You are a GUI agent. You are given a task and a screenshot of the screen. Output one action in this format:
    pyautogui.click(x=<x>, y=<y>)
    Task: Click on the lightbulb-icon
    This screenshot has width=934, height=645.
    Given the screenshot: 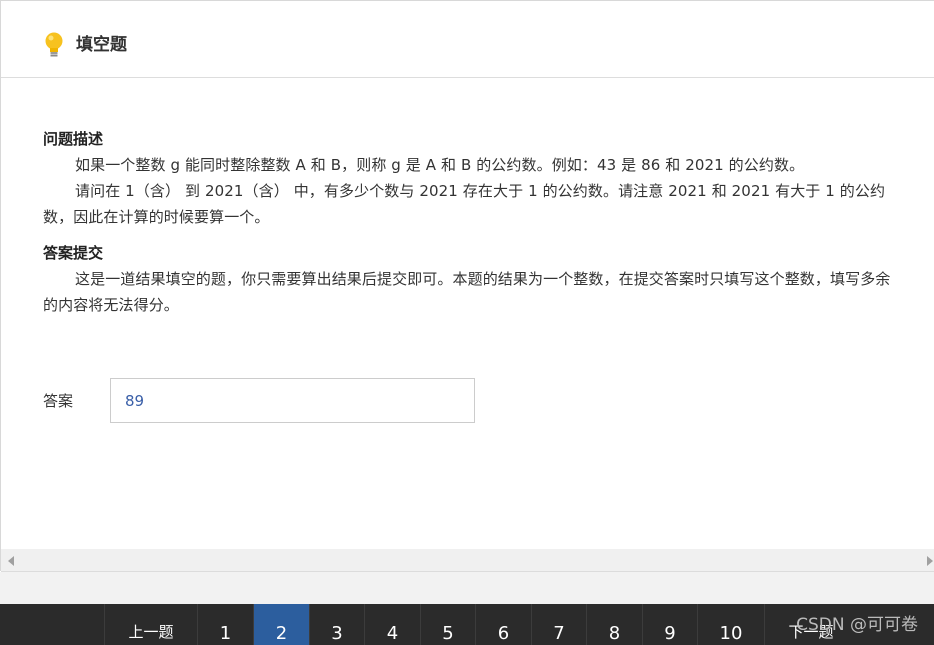 What is the action you would take?
    pyautogui.click(x=54, y=44)
    